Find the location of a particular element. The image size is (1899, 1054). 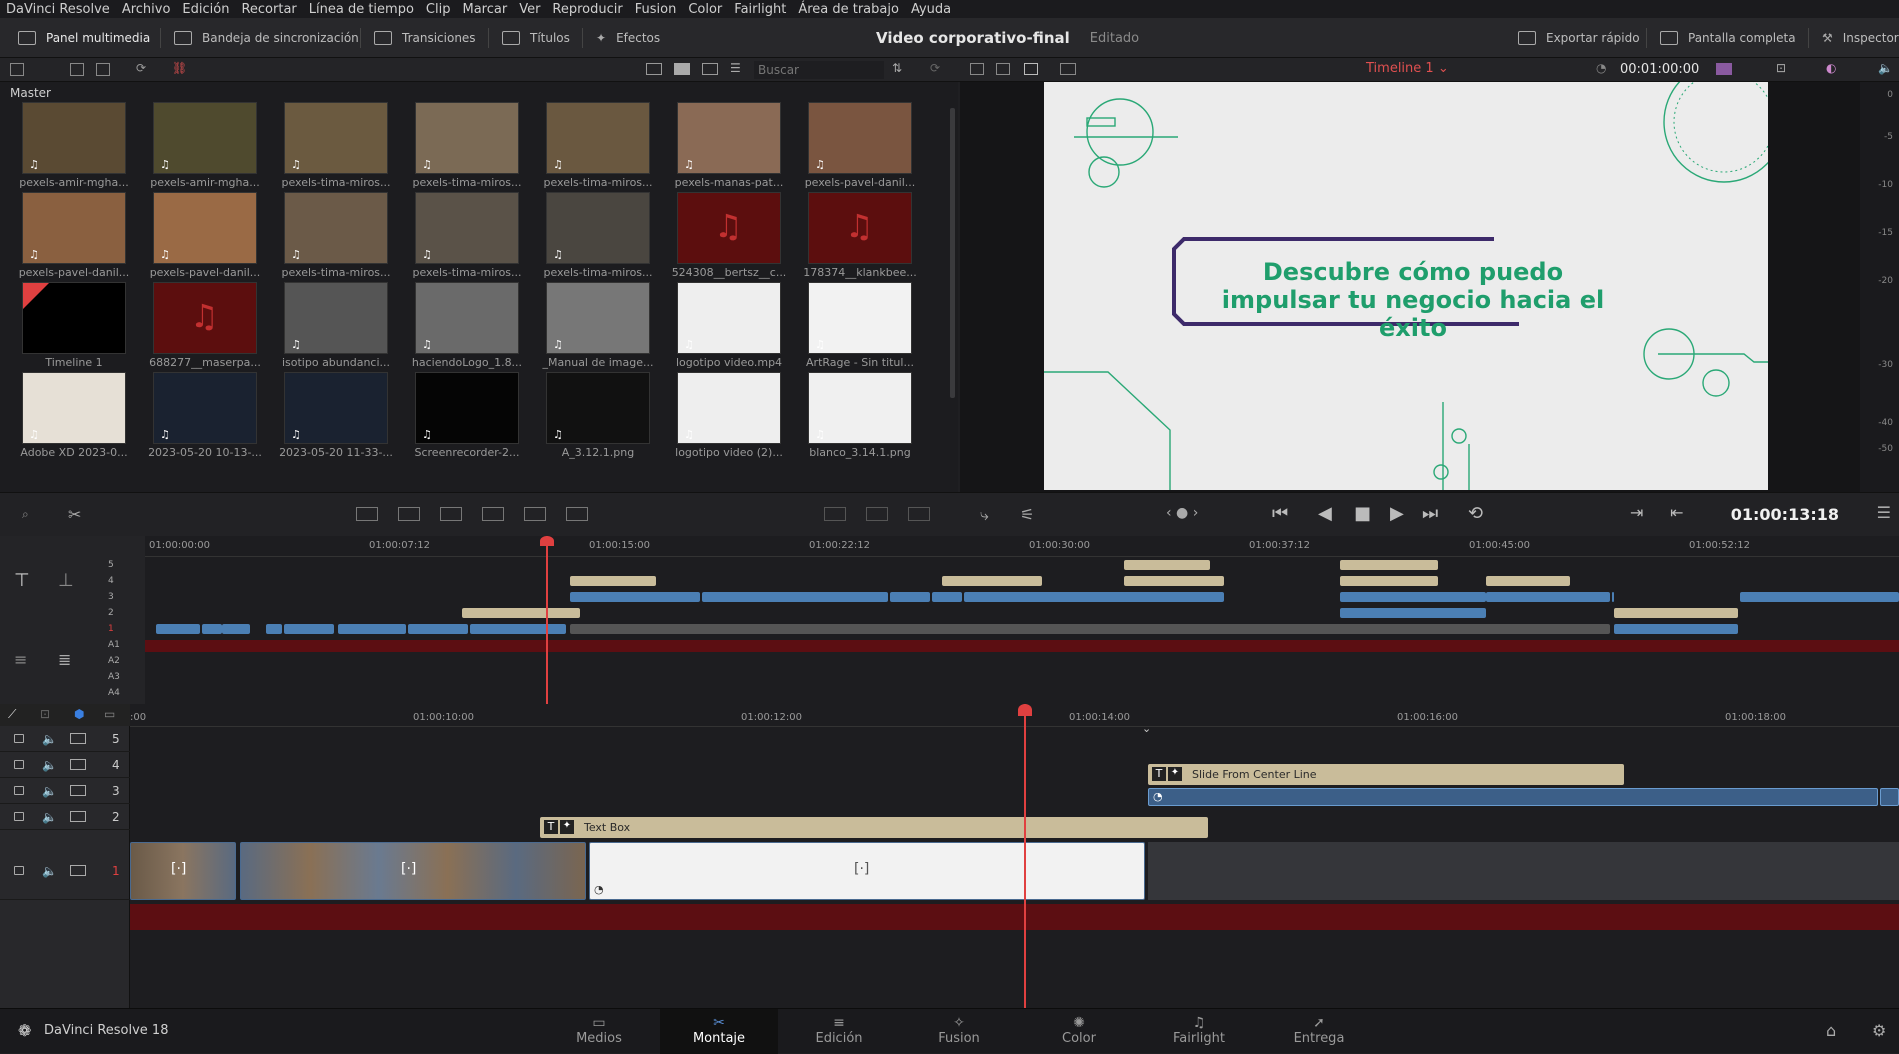

play-reverse-button: ◀ is located at coordinates (1325, 513).